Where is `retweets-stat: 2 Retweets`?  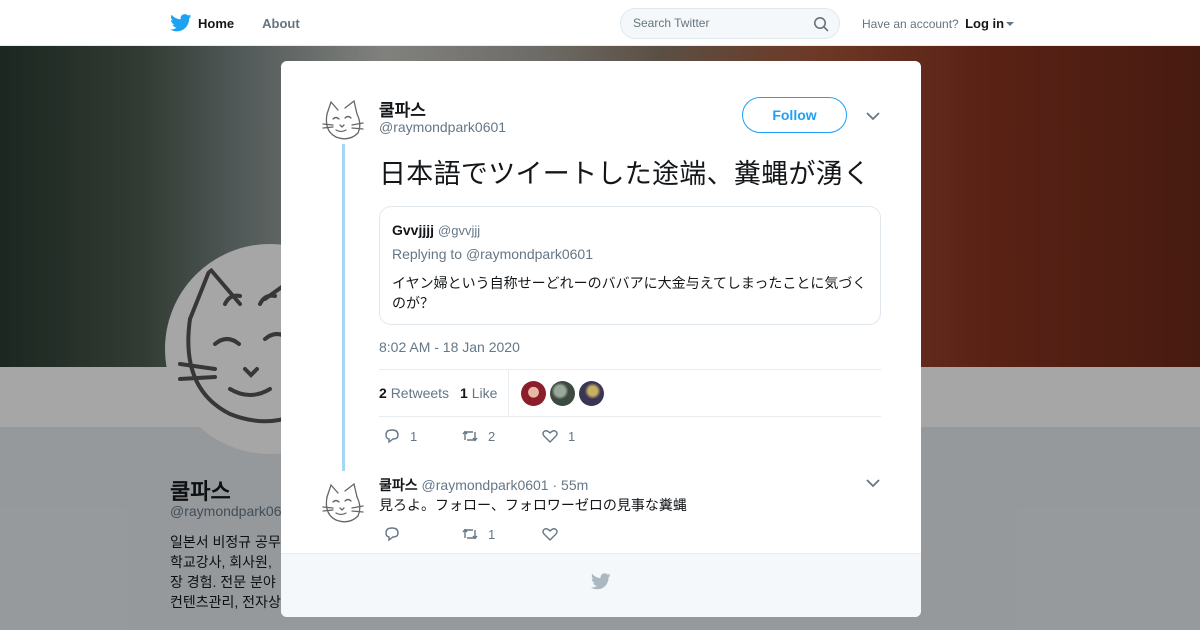 retweets-stat: 2 Retweets is located at coordinates (414, 393).